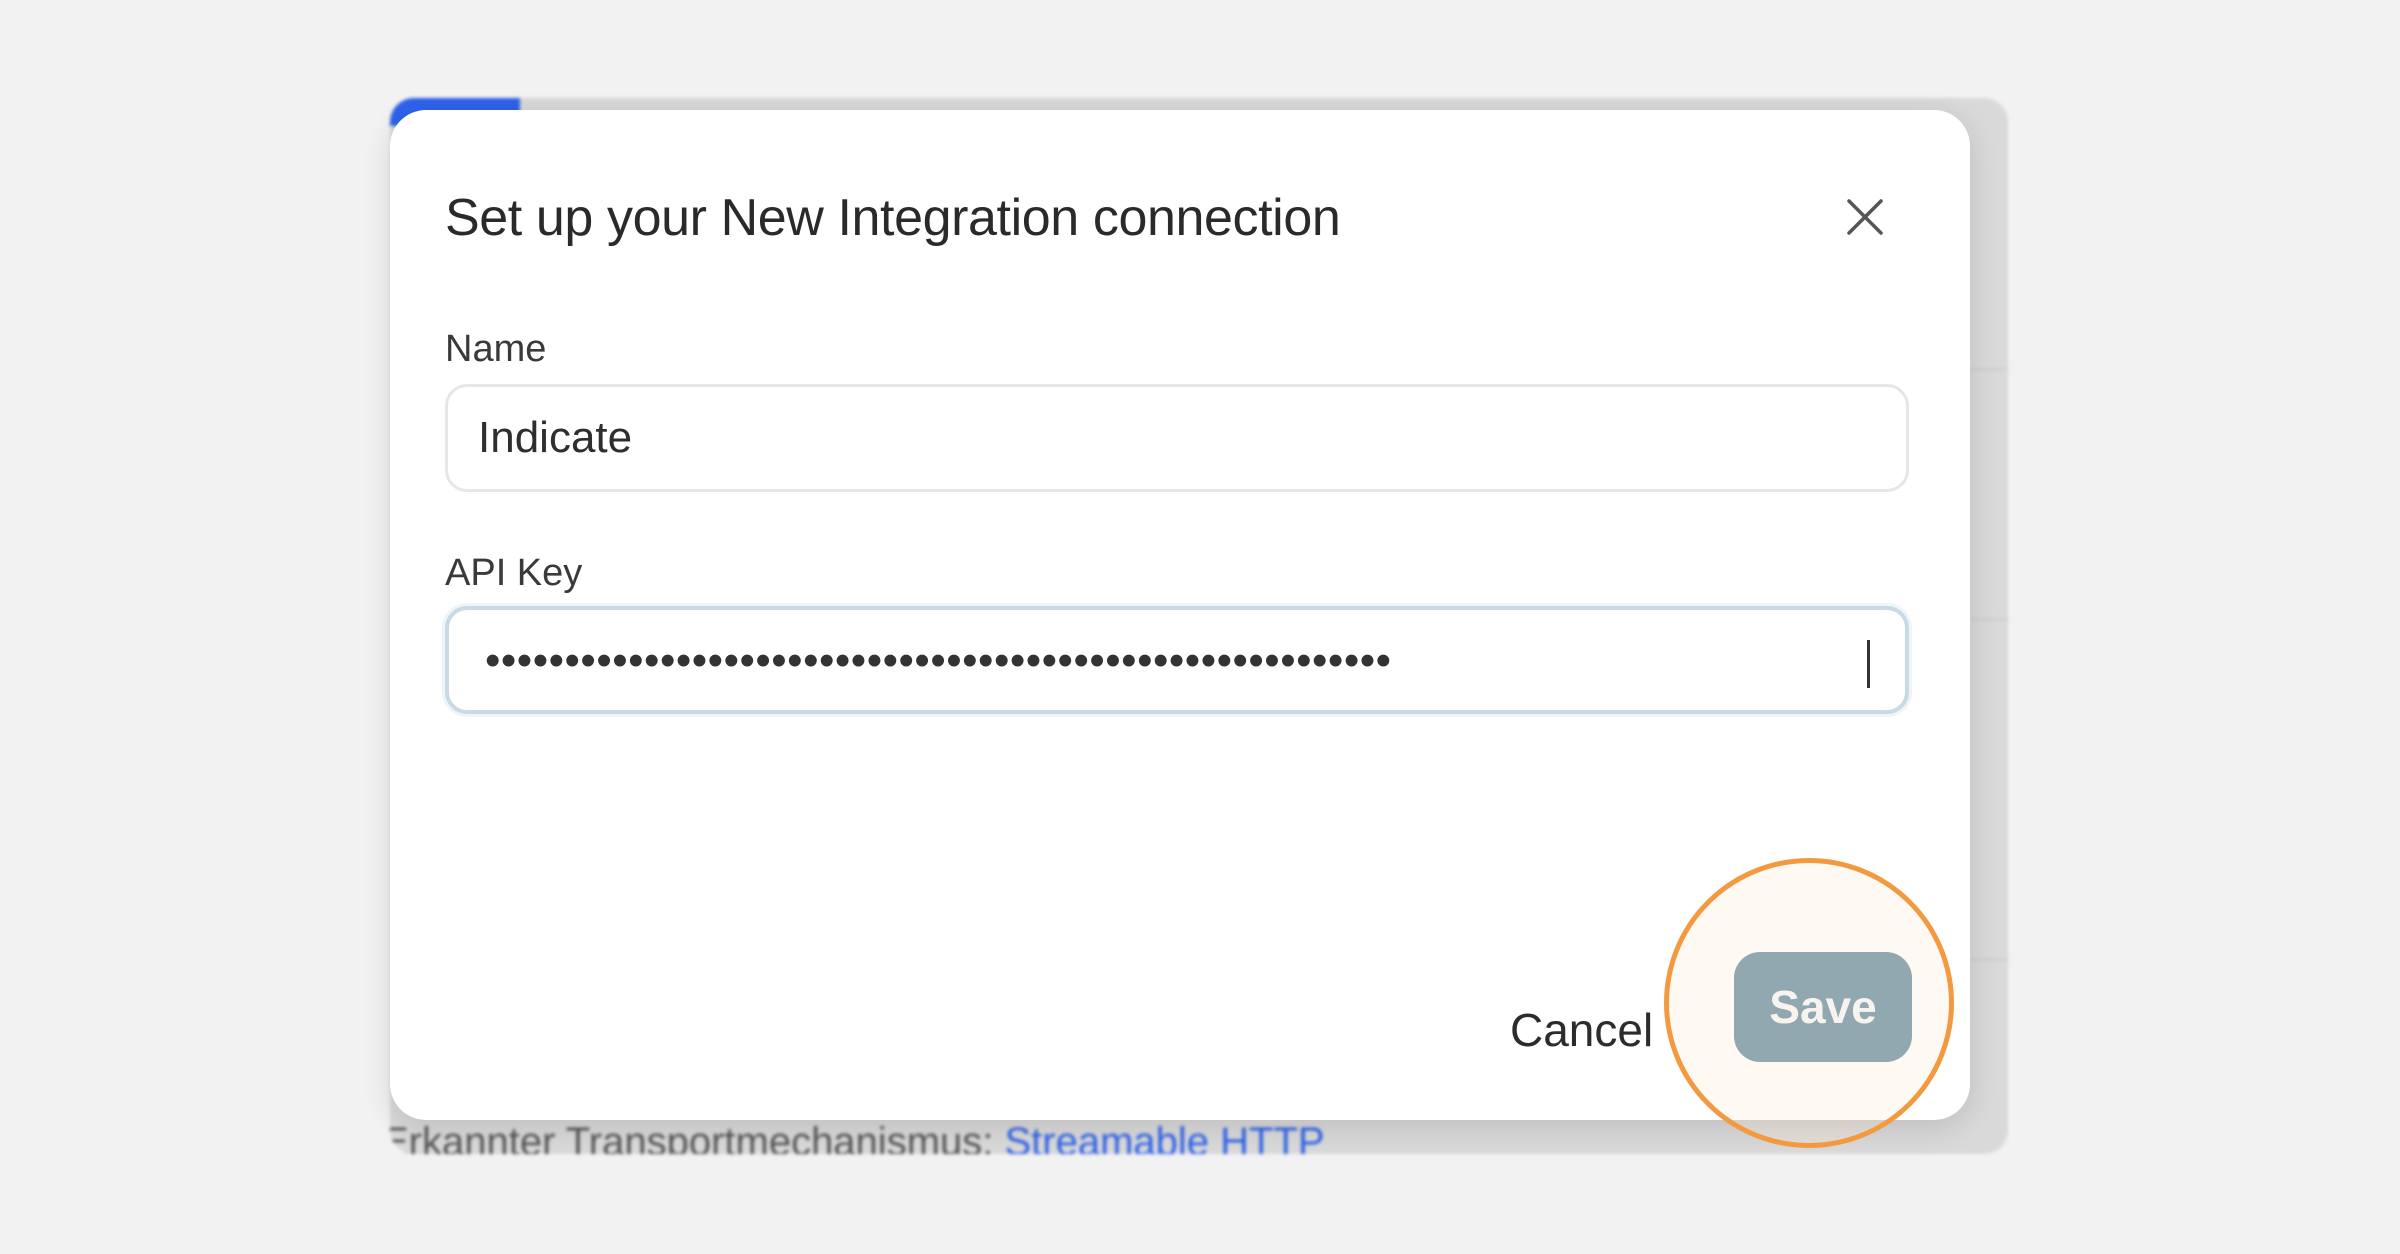  I want to click on name-label: Name, so click(496, 349).